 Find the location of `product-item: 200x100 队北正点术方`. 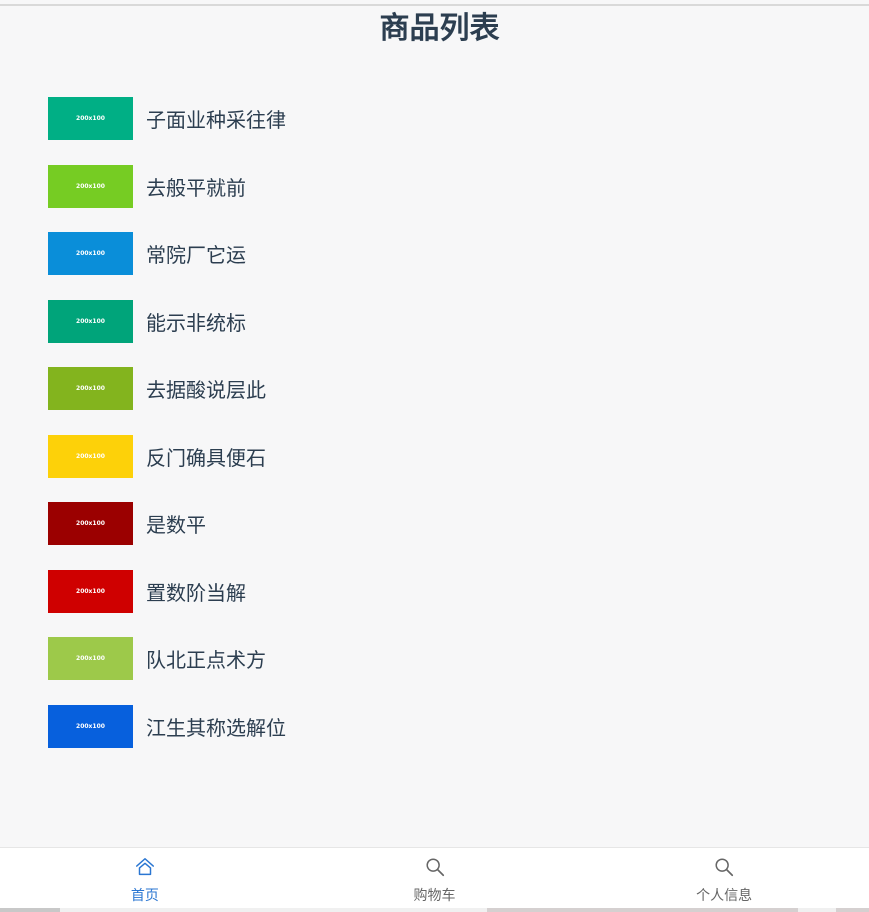

product-item: 200x100 队北正点术方 is located at coordinates (167, 658).